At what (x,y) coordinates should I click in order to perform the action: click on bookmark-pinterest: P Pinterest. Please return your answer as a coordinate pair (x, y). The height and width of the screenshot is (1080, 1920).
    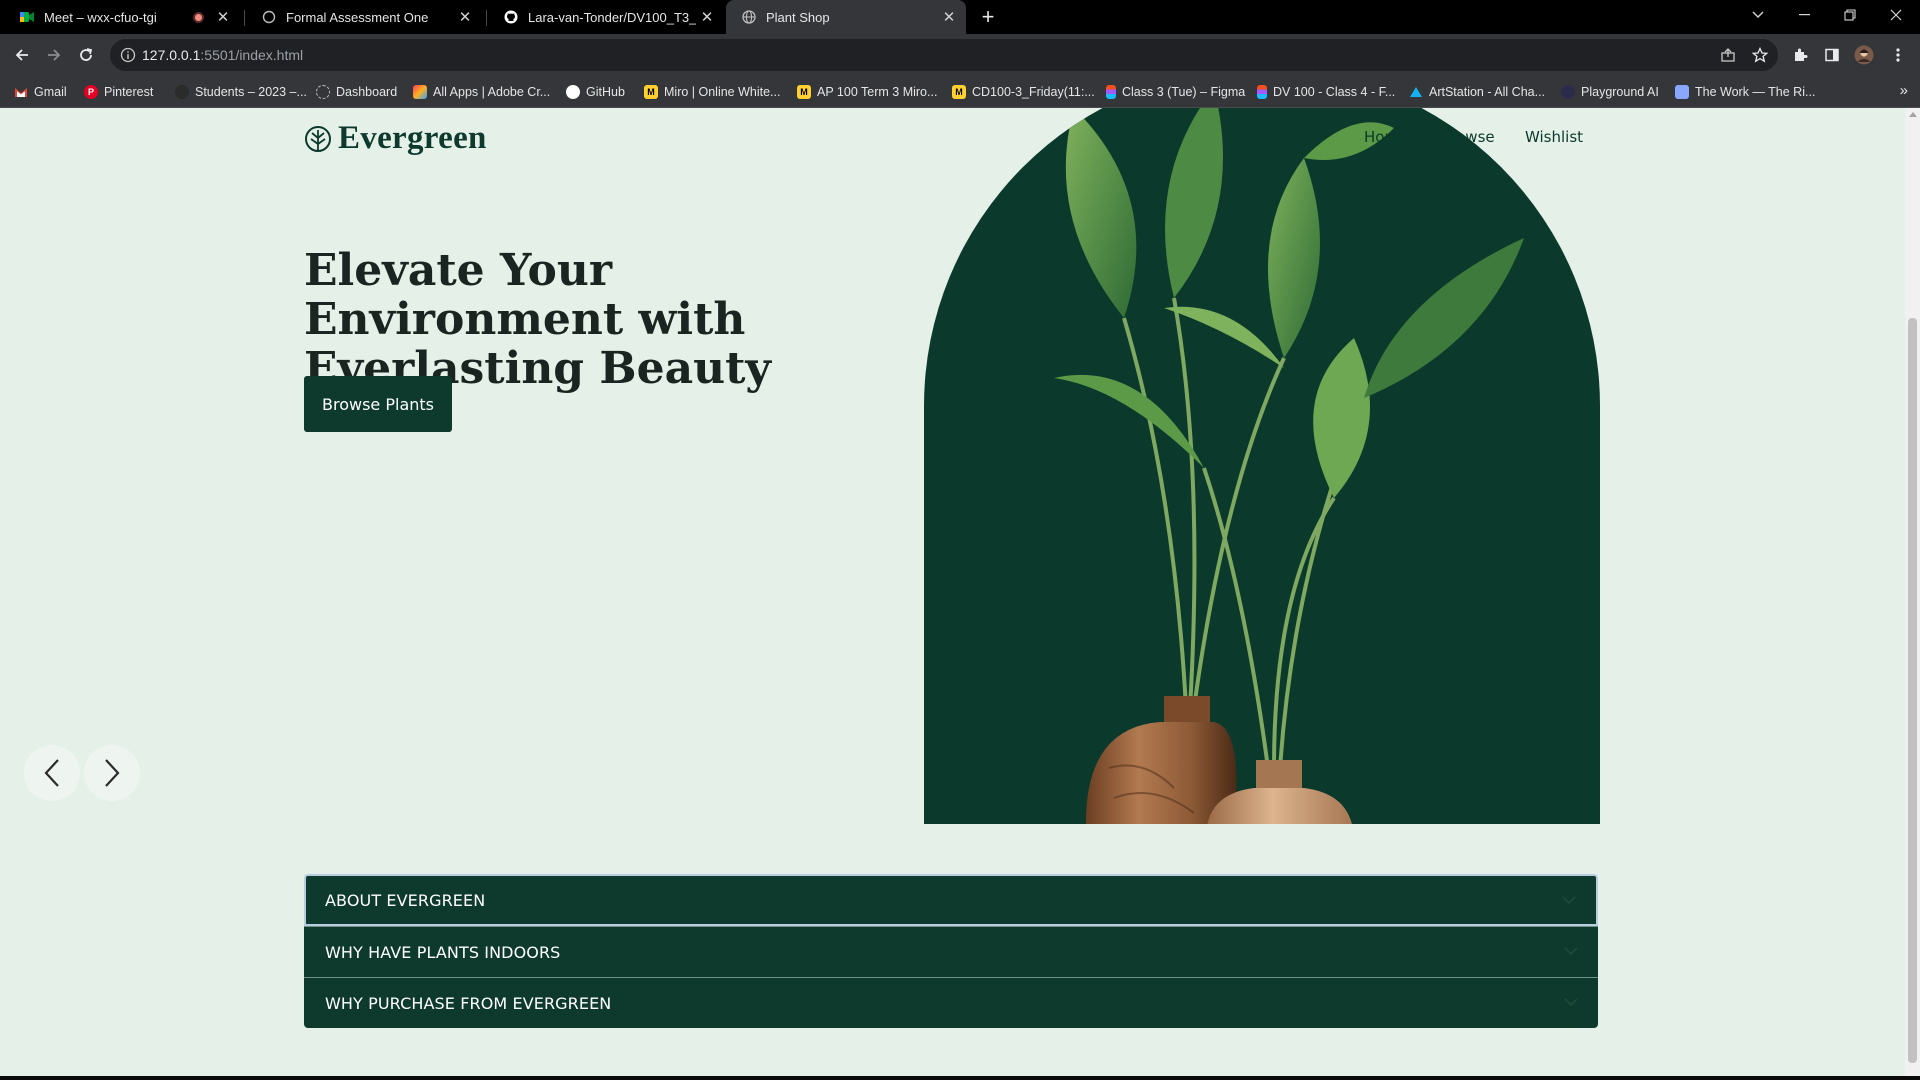
    Looking at the image, I should click on (118, 92).